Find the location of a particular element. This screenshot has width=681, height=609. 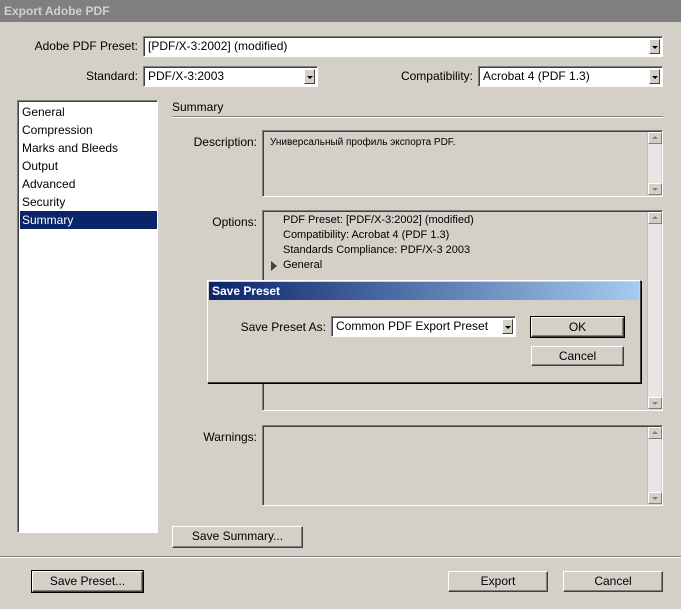

option-line-compatibility: Compatibility: Acrobat 4 (PDF 1.3) is located at coordinates (366, 235).